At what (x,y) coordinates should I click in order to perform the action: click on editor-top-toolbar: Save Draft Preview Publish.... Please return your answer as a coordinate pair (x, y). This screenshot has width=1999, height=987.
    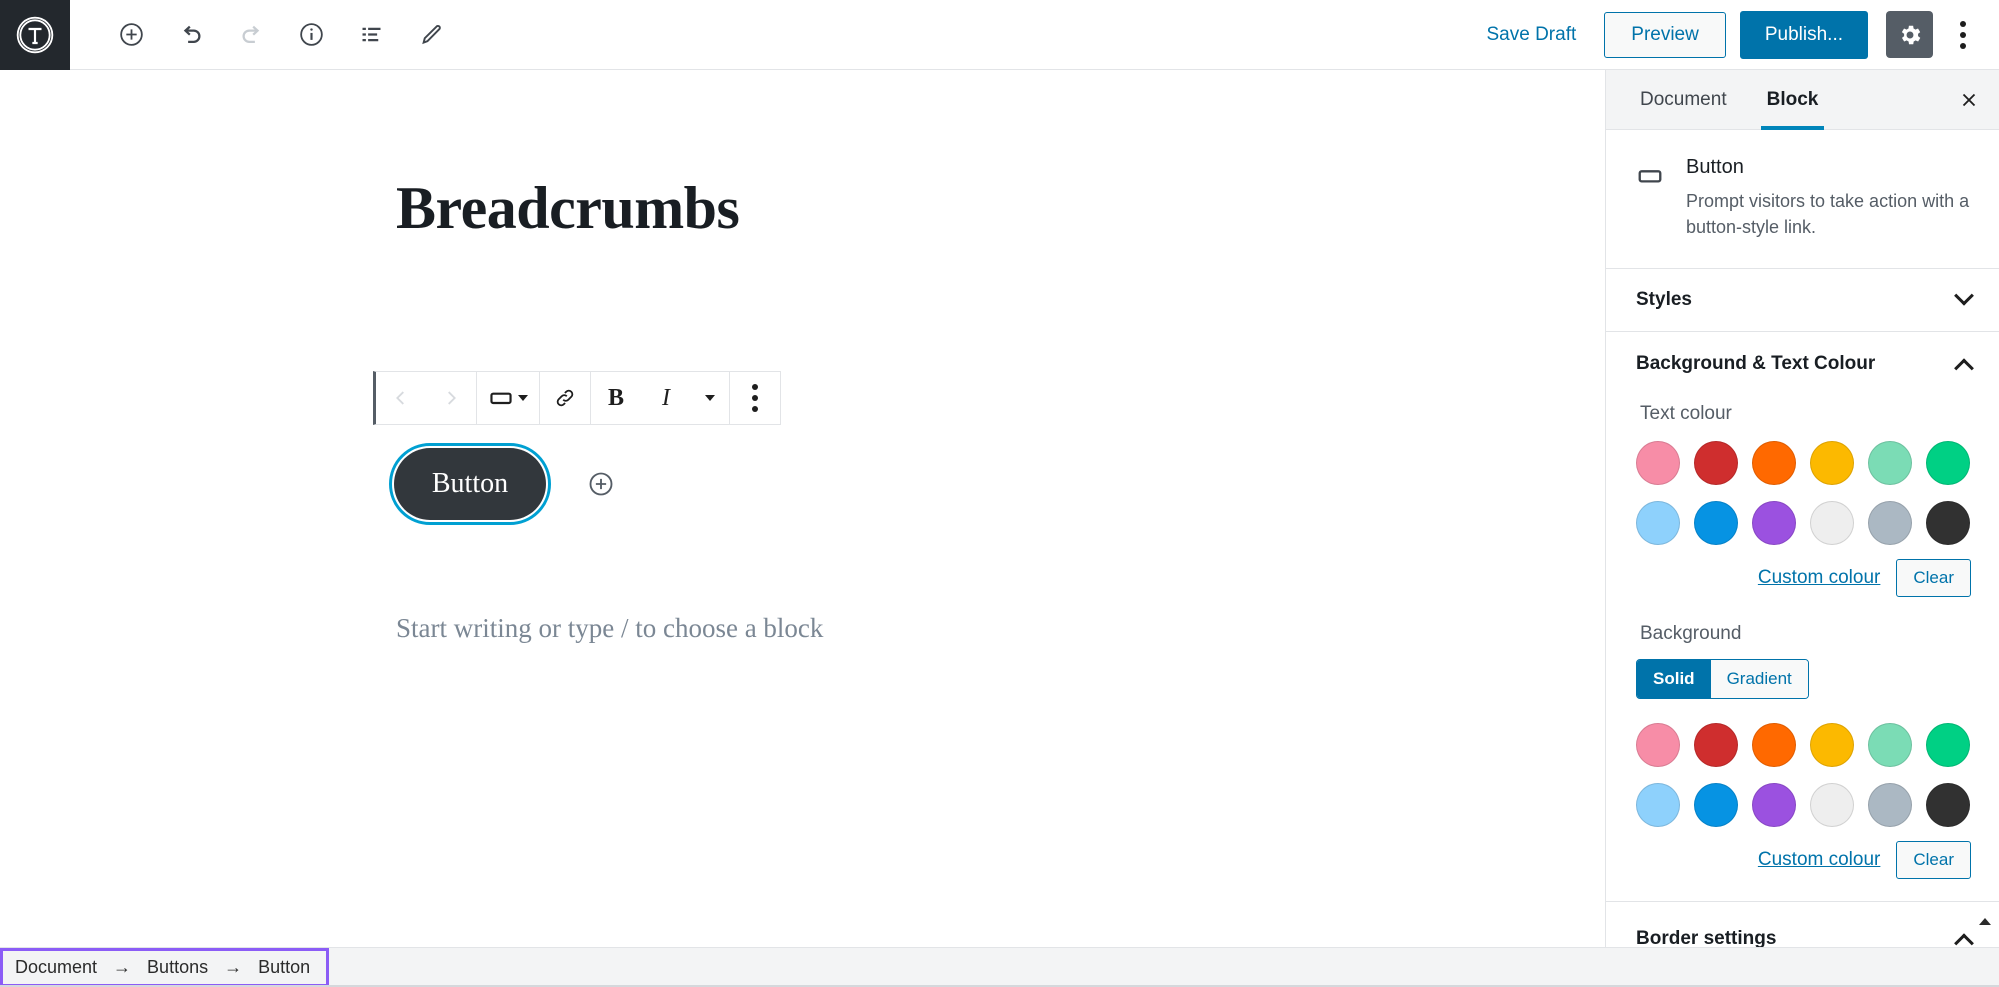
    Looking at the image, I should click on (999, 35).